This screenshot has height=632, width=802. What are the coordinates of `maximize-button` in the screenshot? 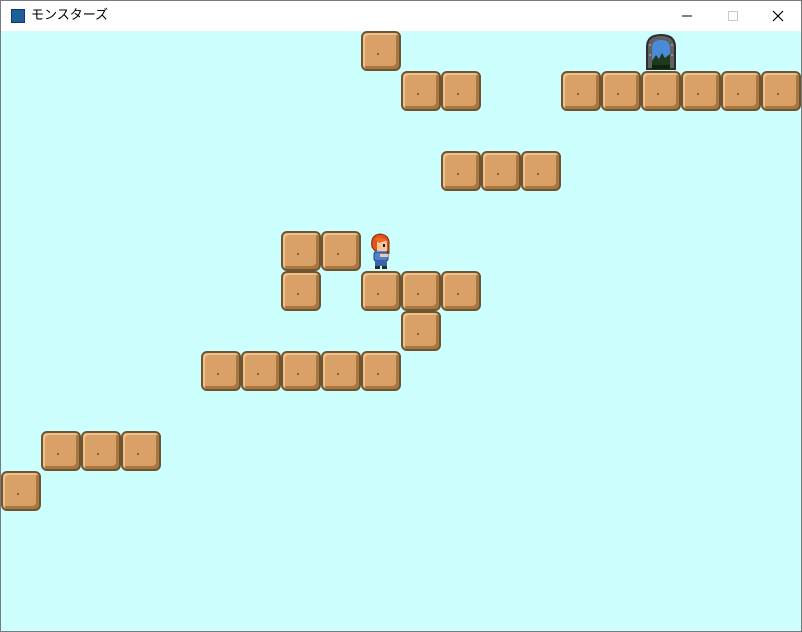 It's located at (733, 16).